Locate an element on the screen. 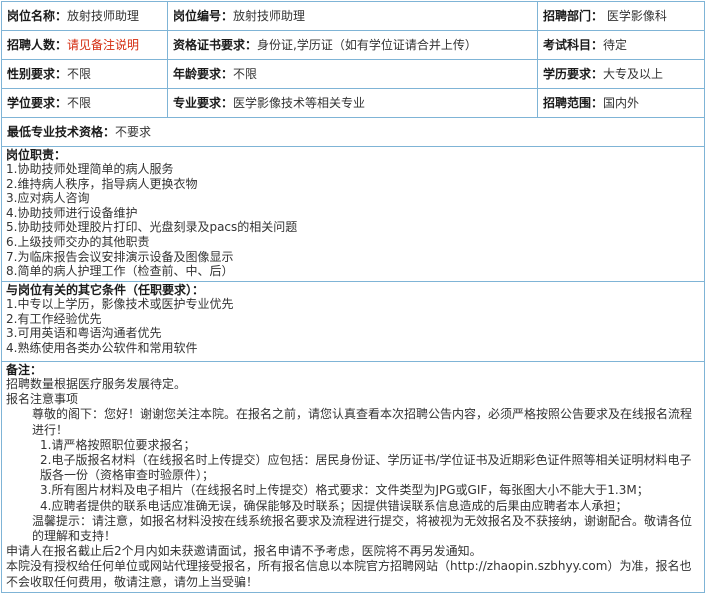  condition-item: 3.可用英语和粤语沟通者优先 is located at coordinates (84, 333).